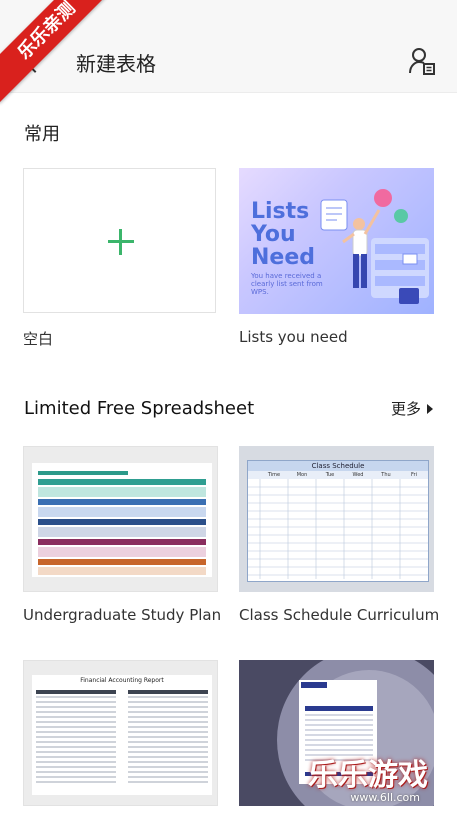 The width and height of the screenshot is (457, 814). Describe the element at coordinates (385, 797) in the screenshot. I see `watermark-url: www.6ll.com` at that location.